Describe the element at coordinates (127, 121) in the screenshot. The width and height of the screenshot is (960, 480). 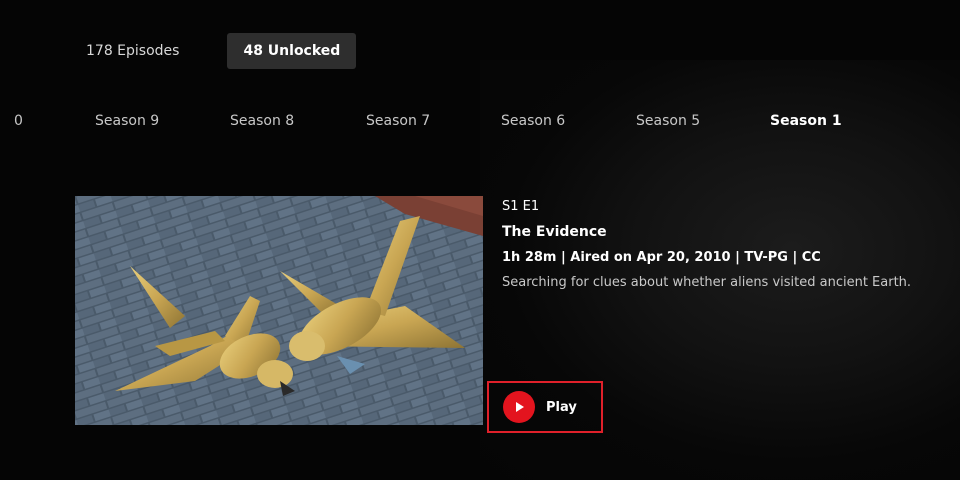
I see `tab-season-9: Season 9` at that location.